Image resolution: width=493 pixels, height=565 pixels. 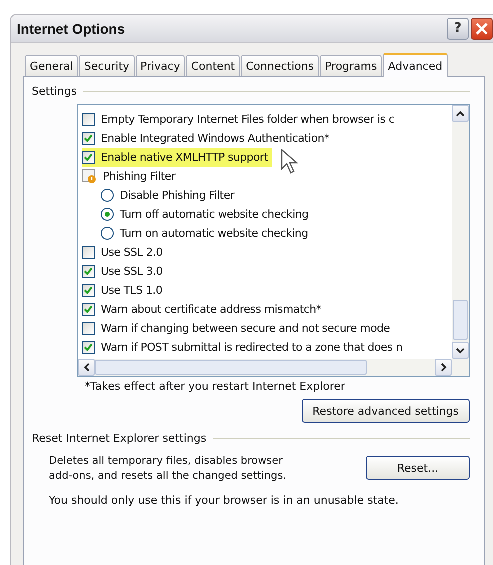 What do you see at coordinates (197, 214) in the screenshot?
I see `settings-item: Turn off automatic website checking` at bounding box center [197, 214].